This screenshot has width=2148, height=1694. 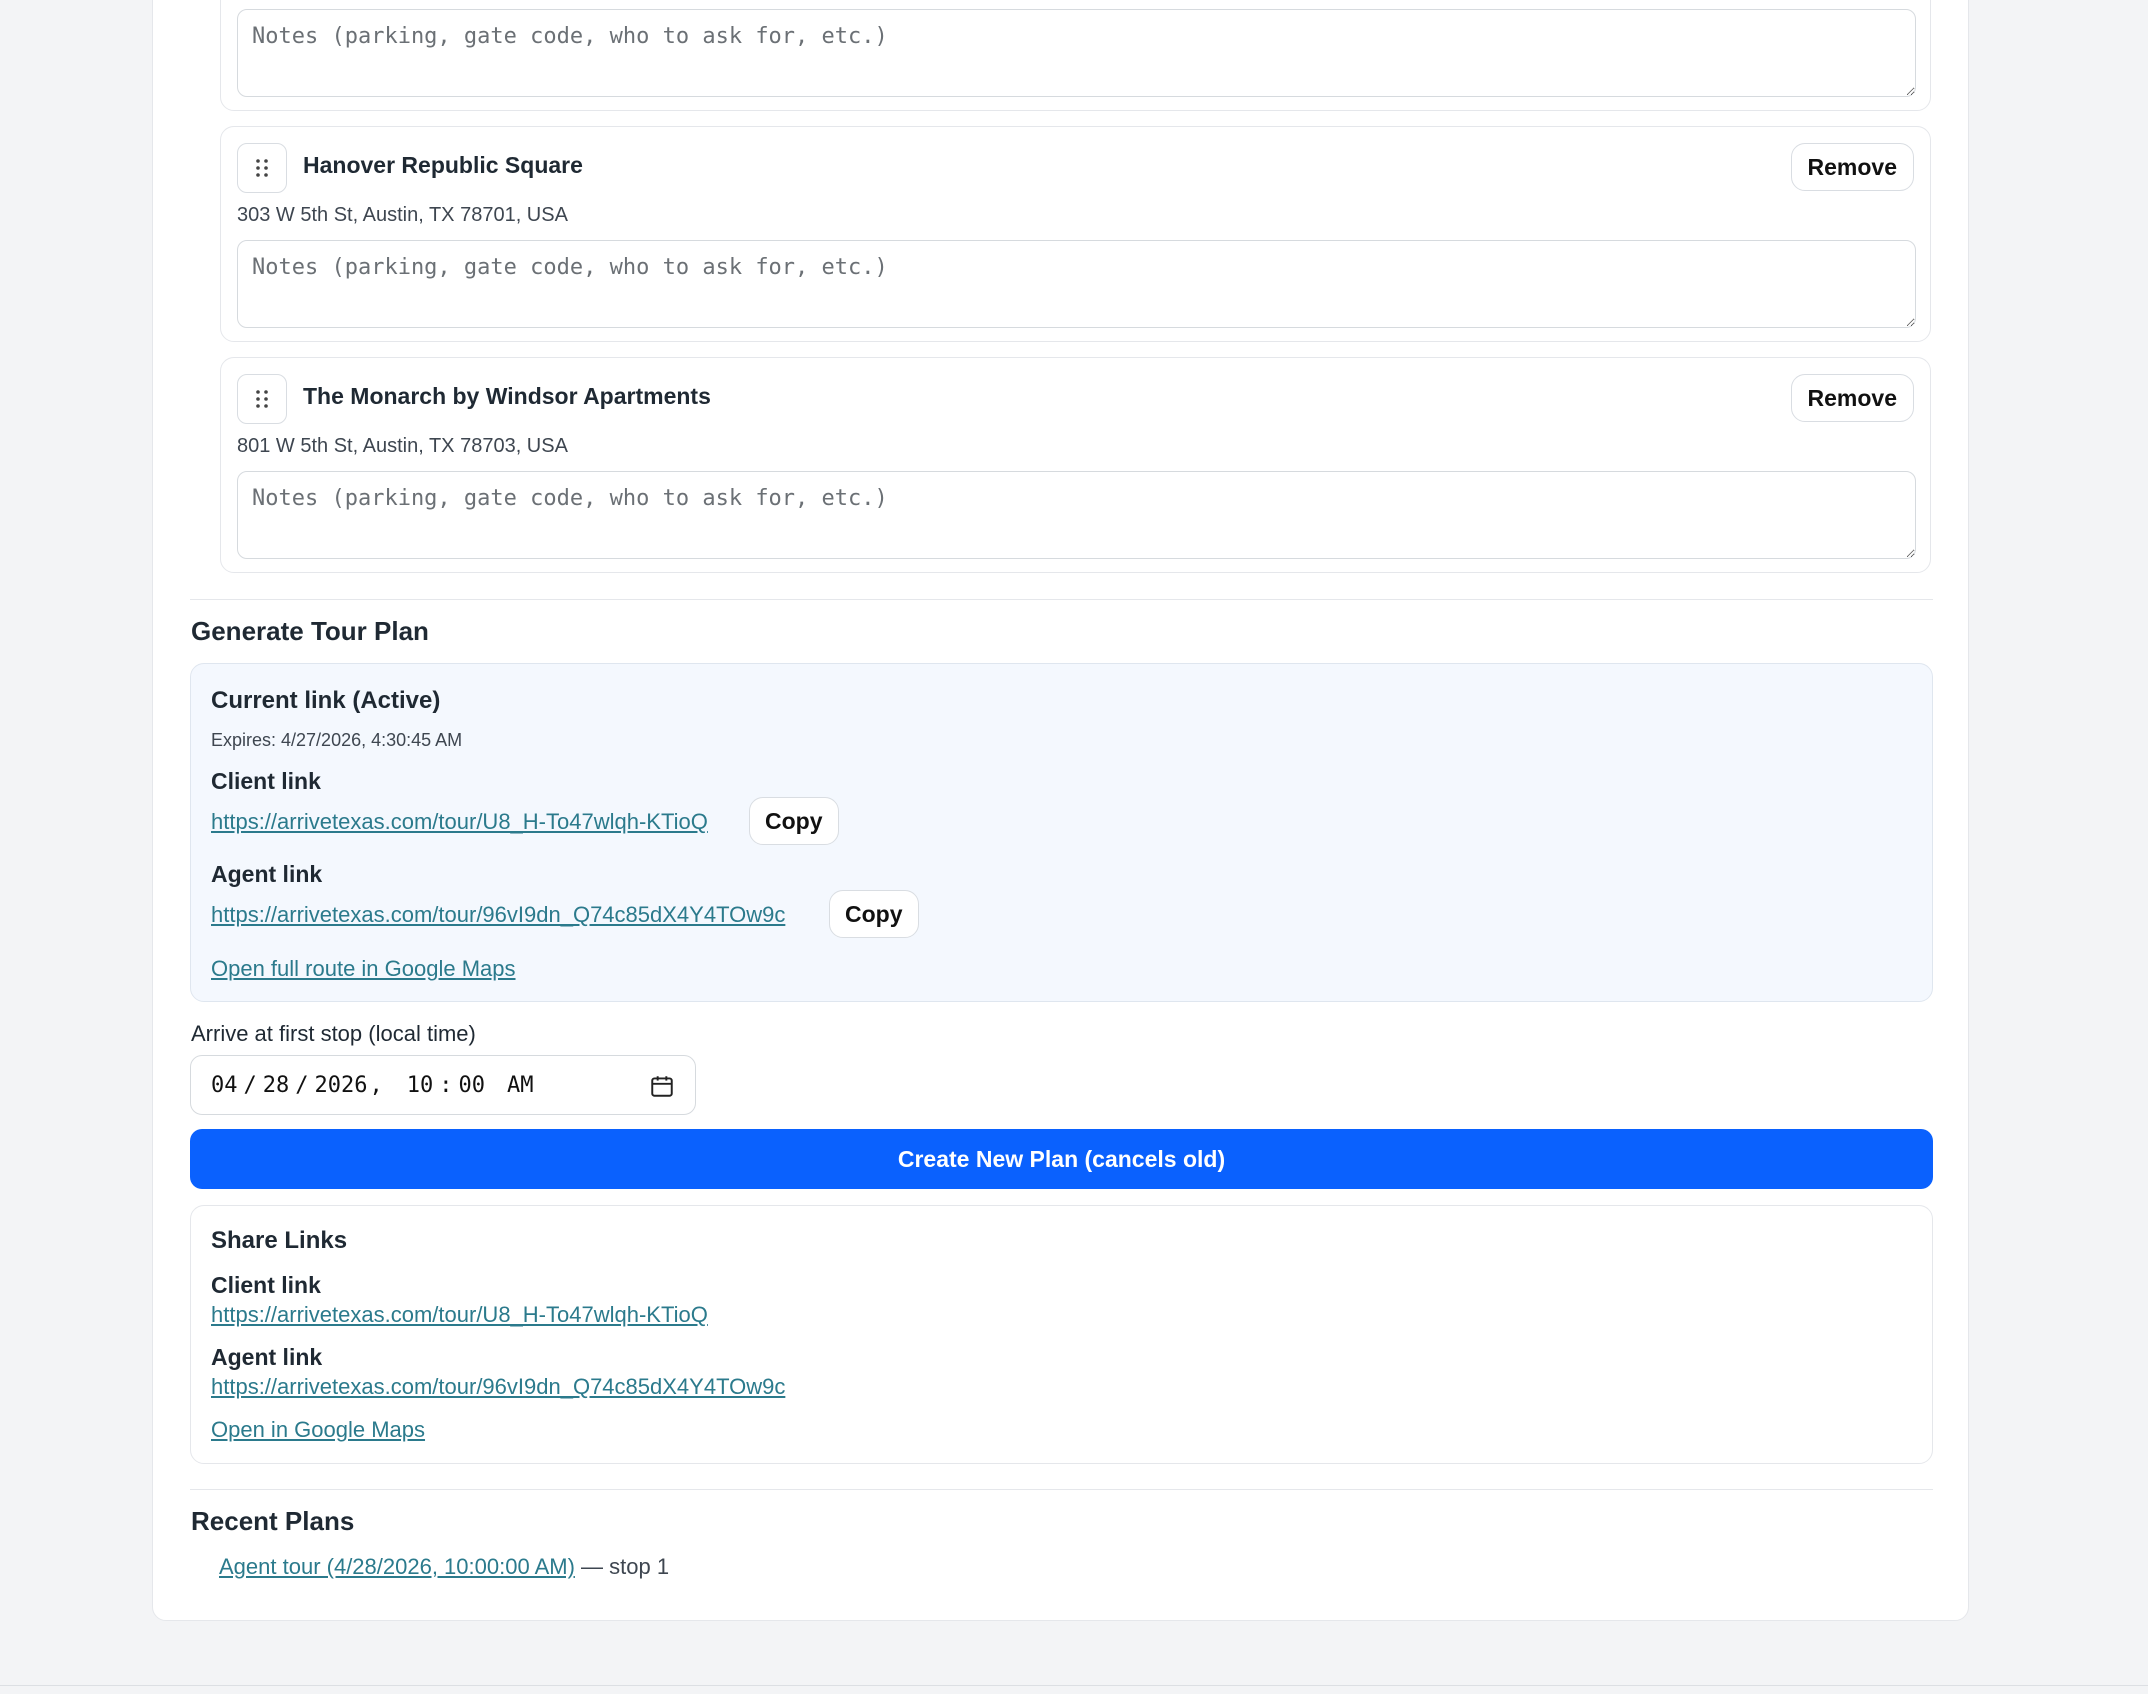 What do you see at coordinates (310, 631) in the screenshot?
I see `generate-title: Generate Tour Plan` at bounding box center [310, 631].